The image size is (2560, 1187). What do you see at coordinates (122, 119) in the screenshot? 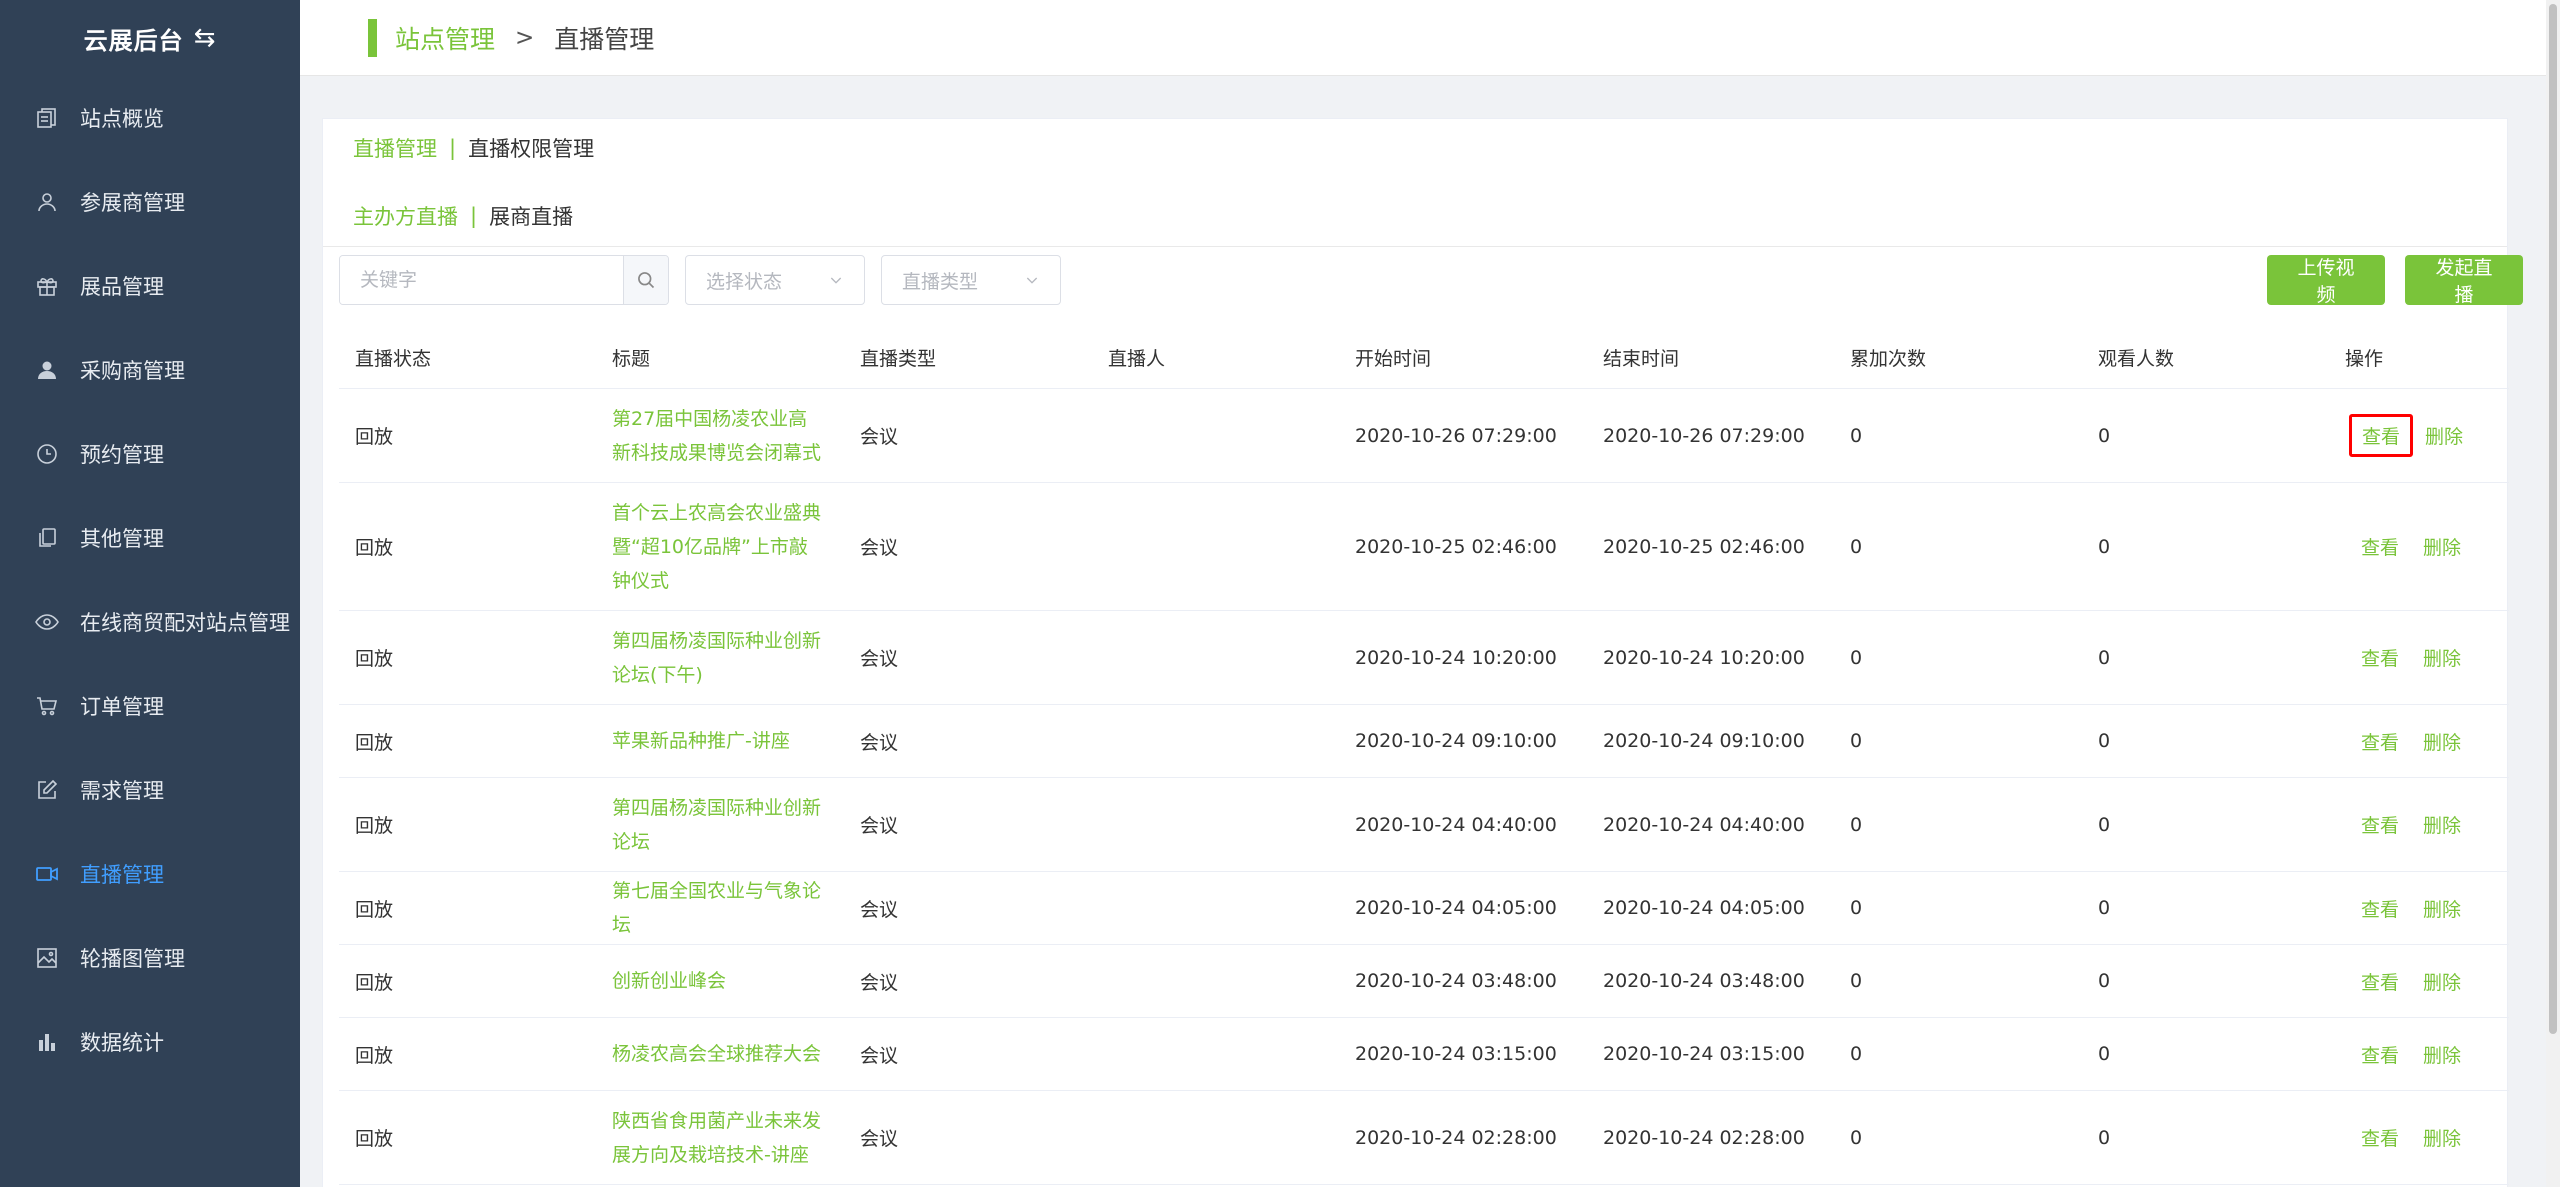
I see `sidebar-item-label: 站点概览` at bounding box center [122, 119].